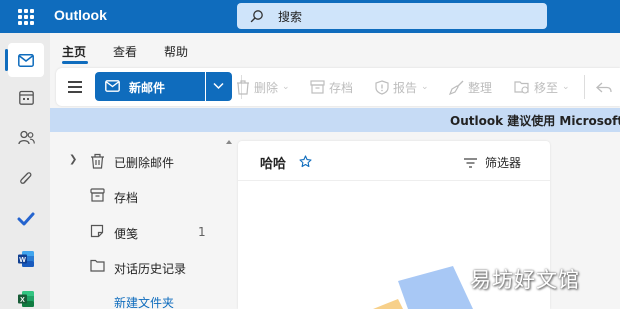 The height and width of the screenshot is (309, 620). I want to click on search-icon, so click(256, 16).